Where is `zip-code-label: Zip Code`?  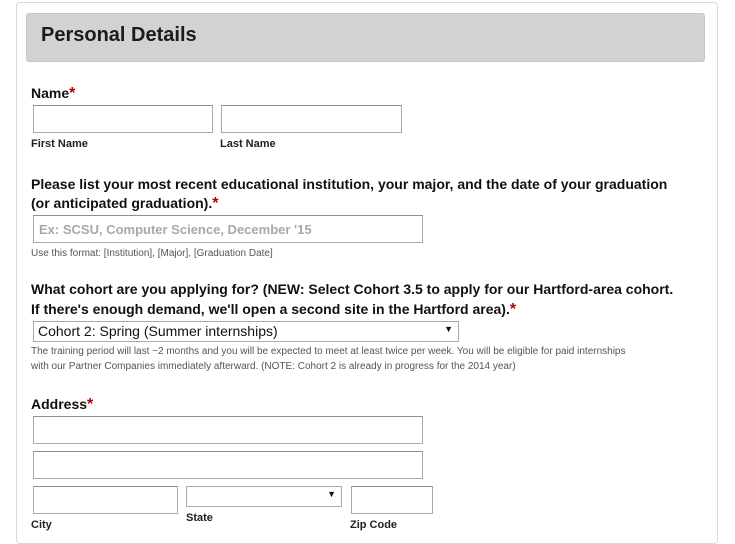
zip-code-label: Zip Code is located at coordinates (374, 525).